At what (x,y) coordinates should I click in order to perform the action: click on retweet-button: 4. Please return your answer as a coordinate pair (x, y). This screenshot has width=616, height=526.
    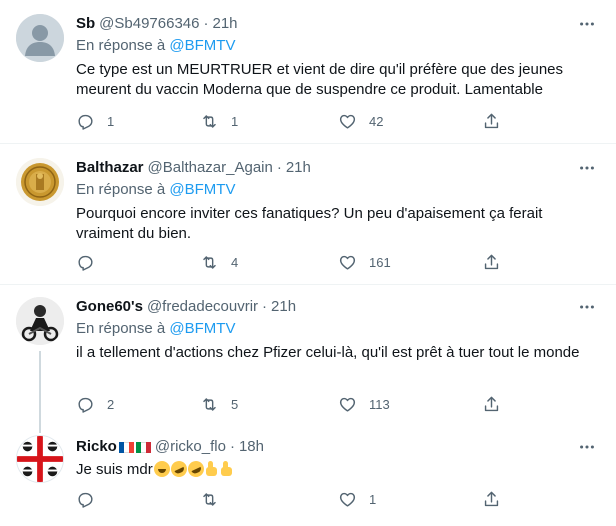
    Looking at the image, I should click on (219, 262).